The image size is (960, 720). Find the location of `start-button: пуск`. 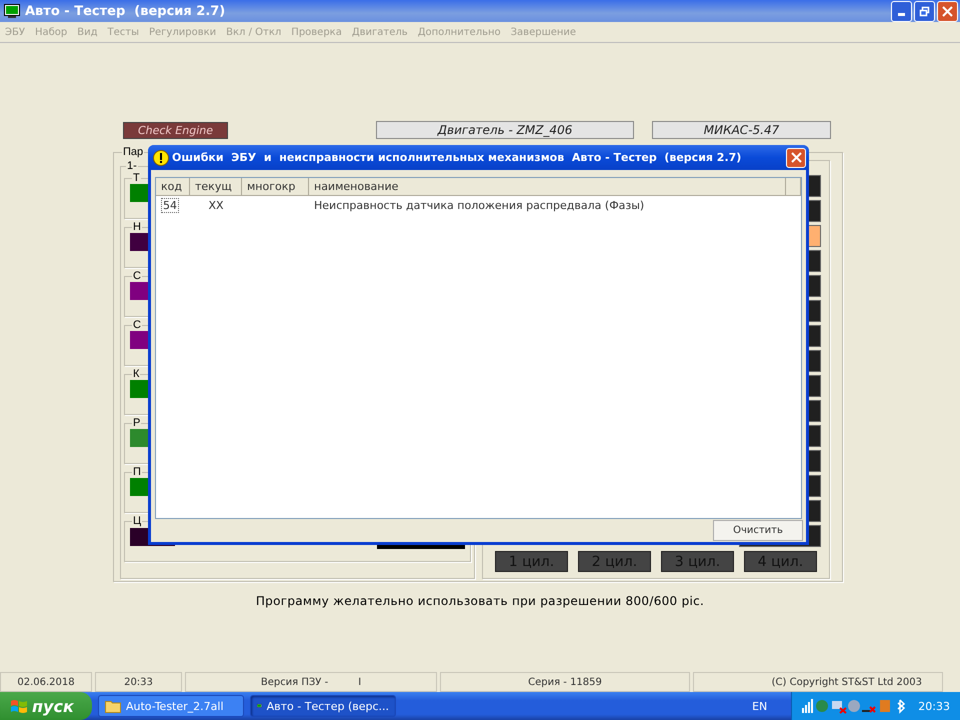

start-button: пуск is located at coordinates (46, 706).